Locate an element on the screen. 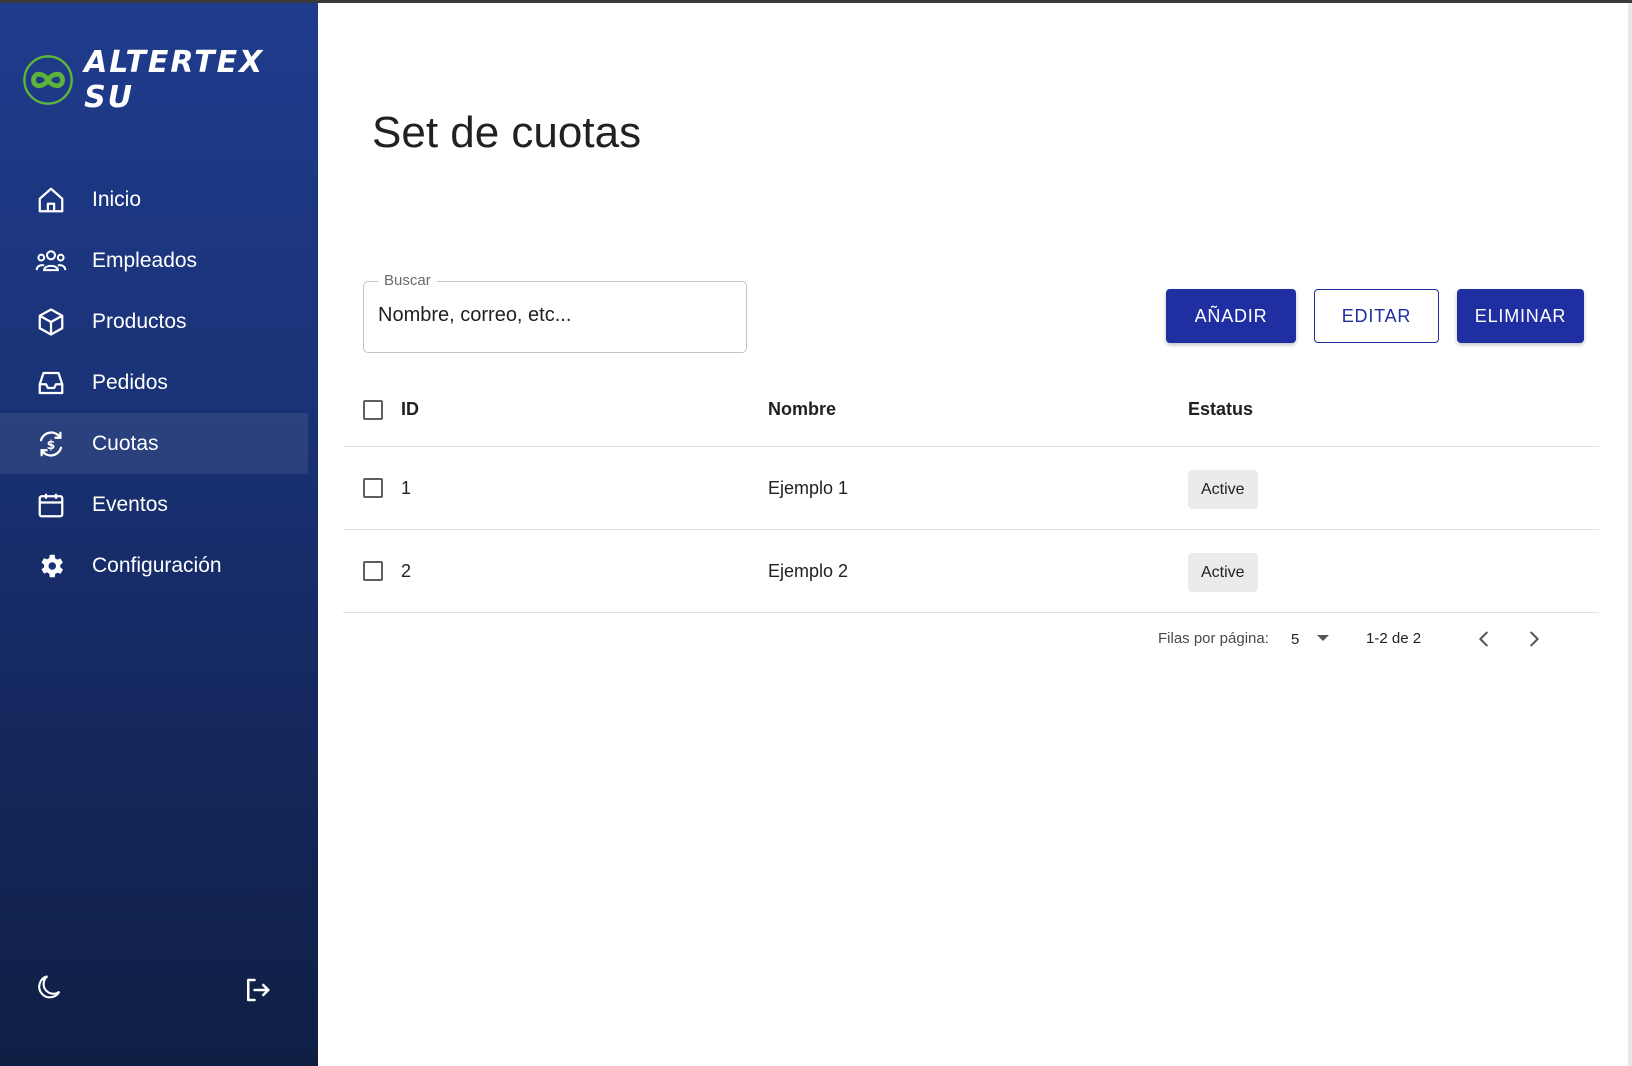 Image resolution: width=1632 pixels, height=1066 pixels. gear-icon is located at coordinates (51, 566).